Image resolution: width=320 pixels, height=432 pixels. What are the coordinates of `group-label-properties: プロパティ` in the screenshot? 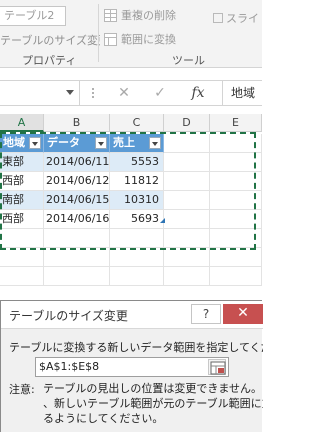 It's located at (49, 60).